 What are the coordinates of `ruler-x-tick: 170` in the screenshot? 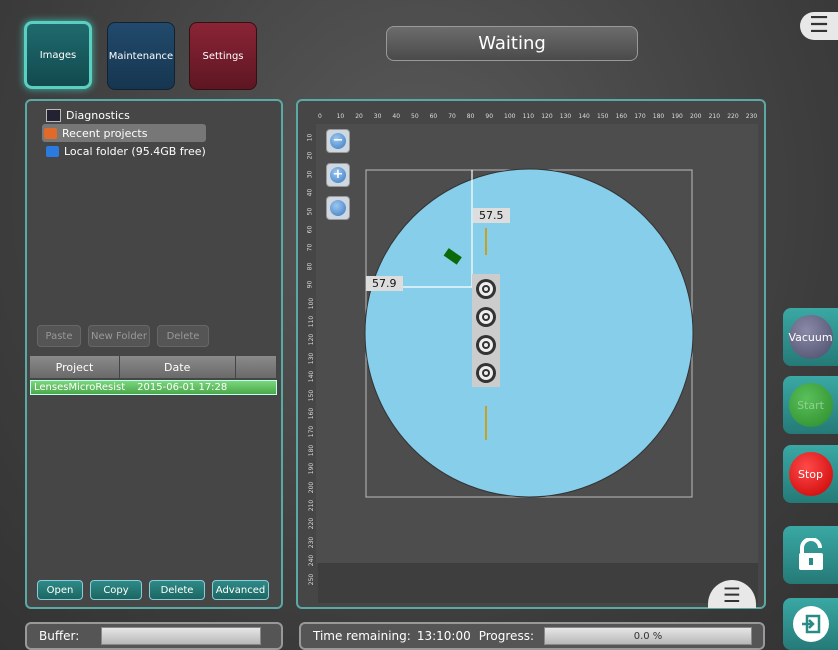 It's located at (640, 116).